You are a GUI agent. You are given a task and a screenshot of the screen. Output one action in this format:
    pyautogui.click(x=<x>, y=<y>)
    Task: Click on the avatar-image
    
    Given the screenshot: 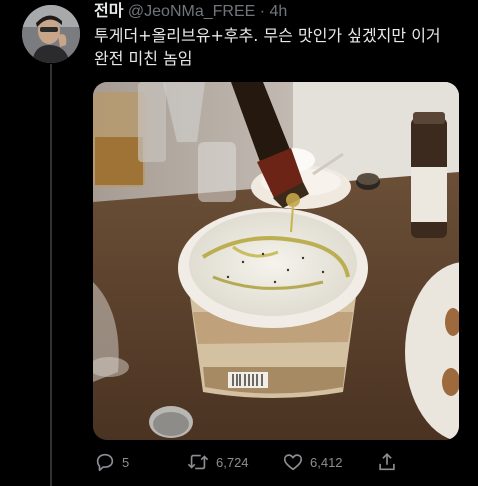 What is the action you would take?
    pyautogui.click(x=51, y=34)
    